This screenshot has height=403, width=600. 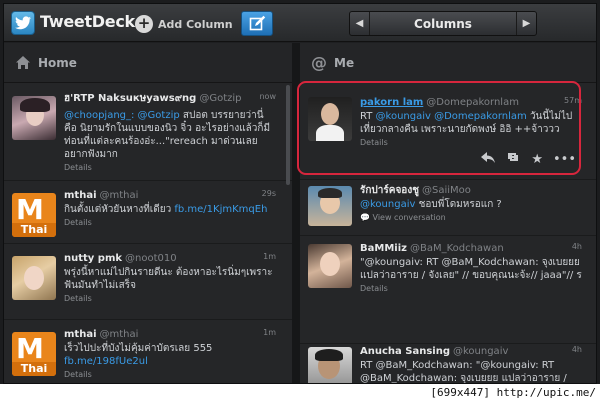 What do you see at coordinates (268, 193) in the screenshot?
I see `tweet-time: 29s` at bounding box center [268, 193].